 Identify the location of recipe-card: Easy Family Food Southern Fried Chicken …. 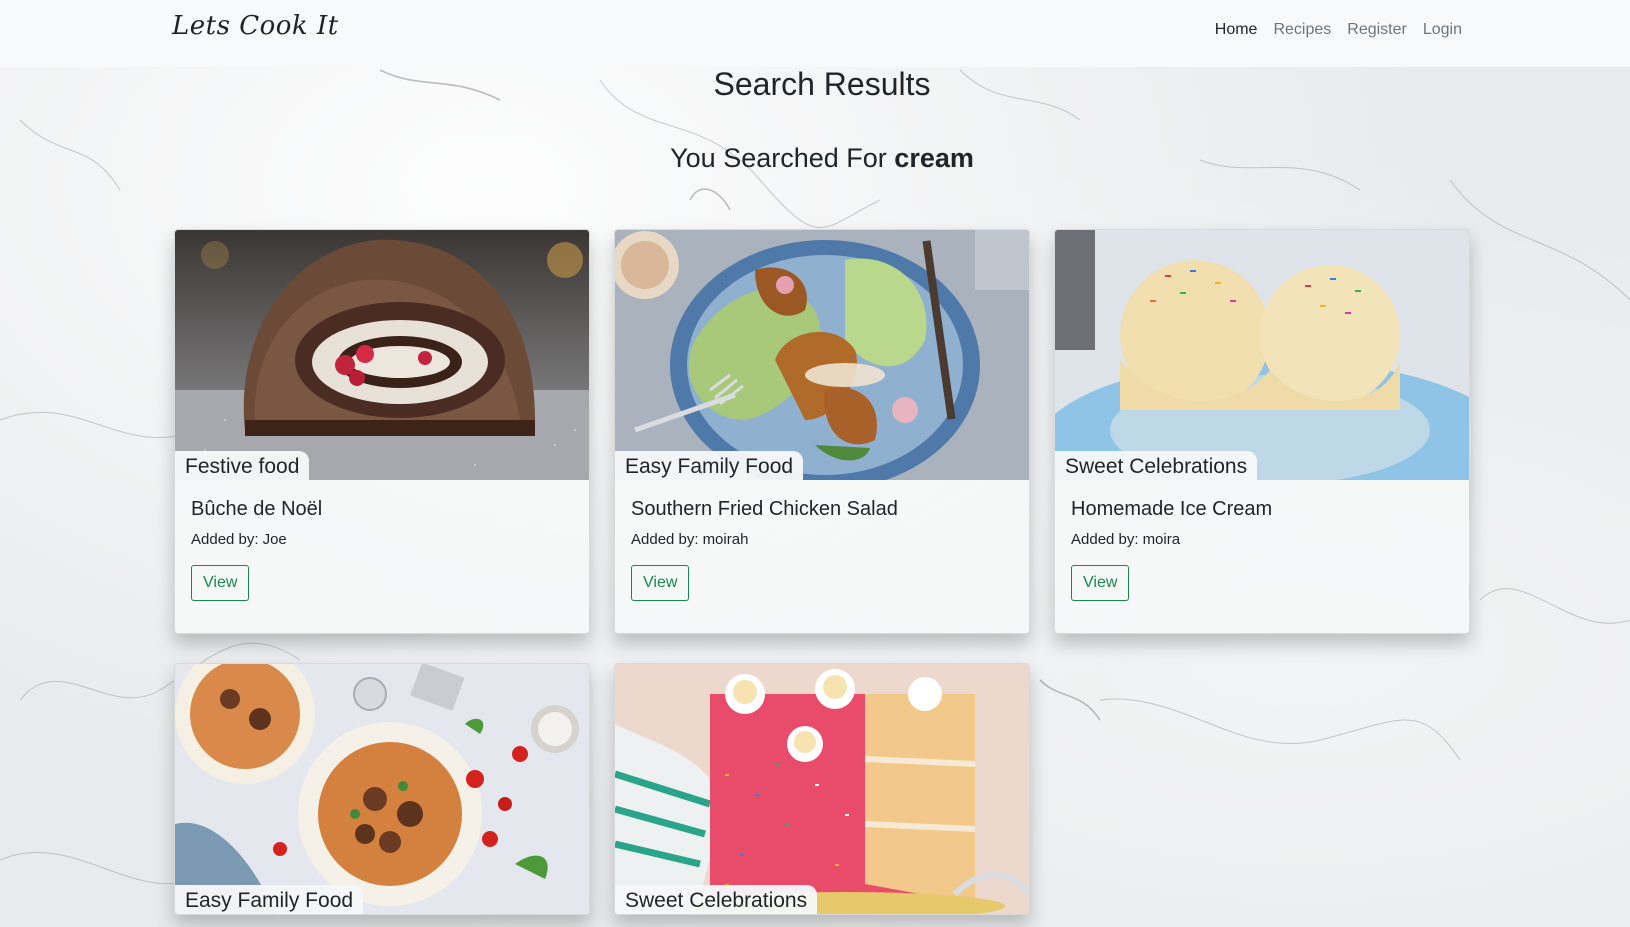
(822, 431).